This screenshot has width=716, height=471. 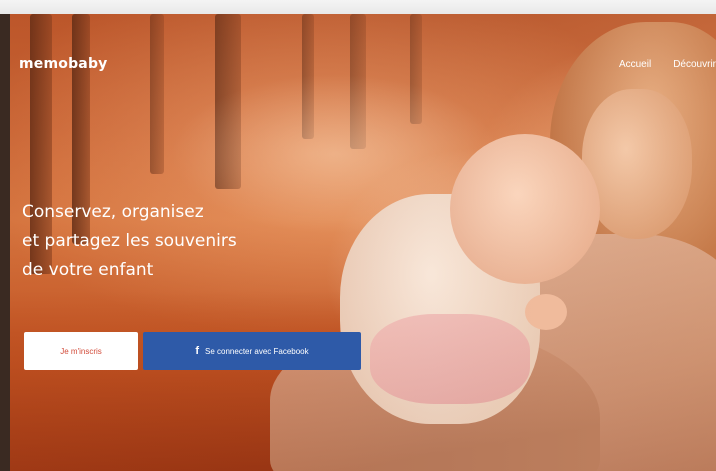 I want to click on nav-item-accueil: Accueil, so click(x=635, y=64).